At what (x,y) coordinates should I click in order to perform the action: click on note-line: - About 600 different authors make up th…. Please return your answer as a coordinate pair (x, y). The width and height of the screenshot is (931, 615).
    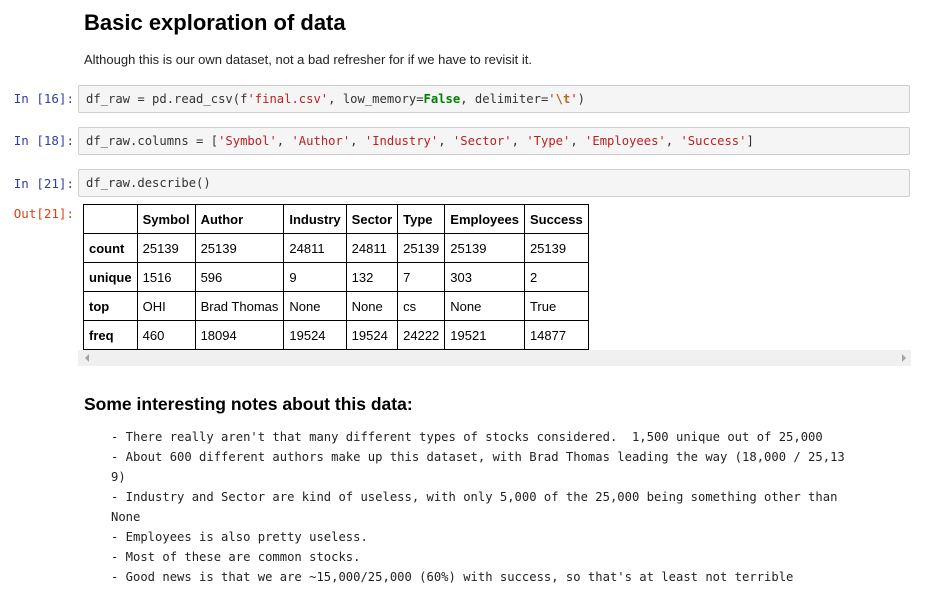
    Looking at the image, I should click on (478, 467).